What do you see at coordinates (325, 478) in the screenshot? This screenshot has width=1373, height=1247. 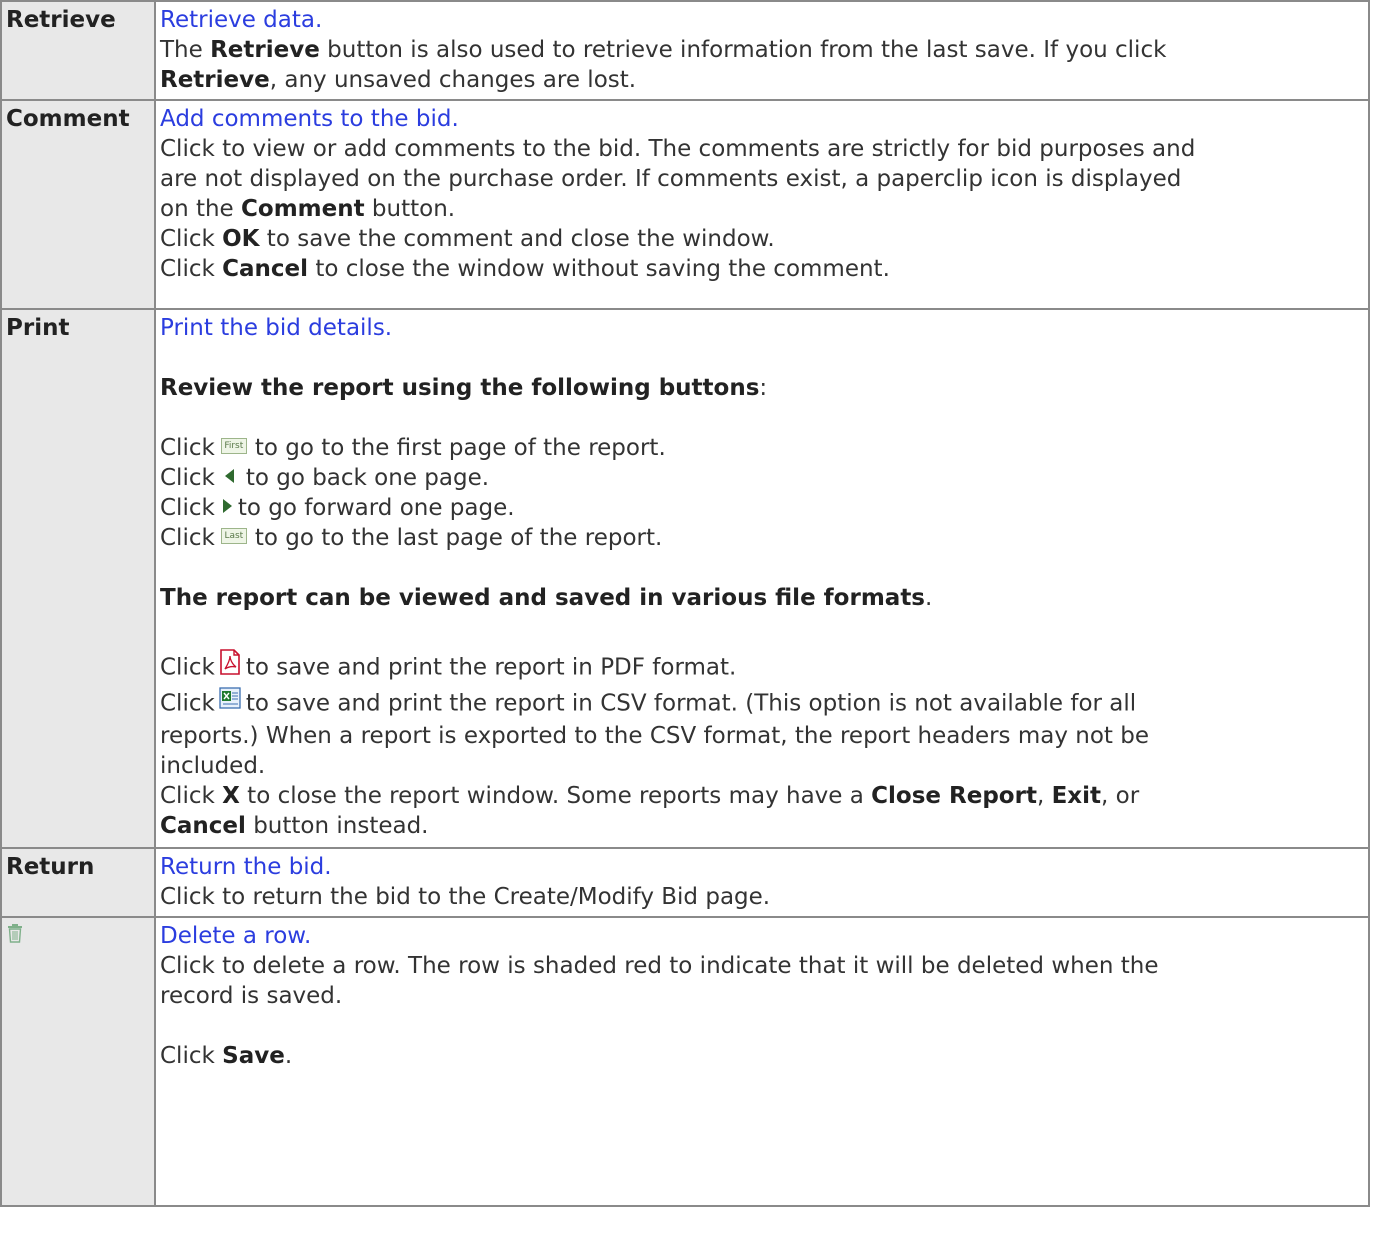 I see `nav-back-line: Click to go back one page.` at bounding box center [325, 478].